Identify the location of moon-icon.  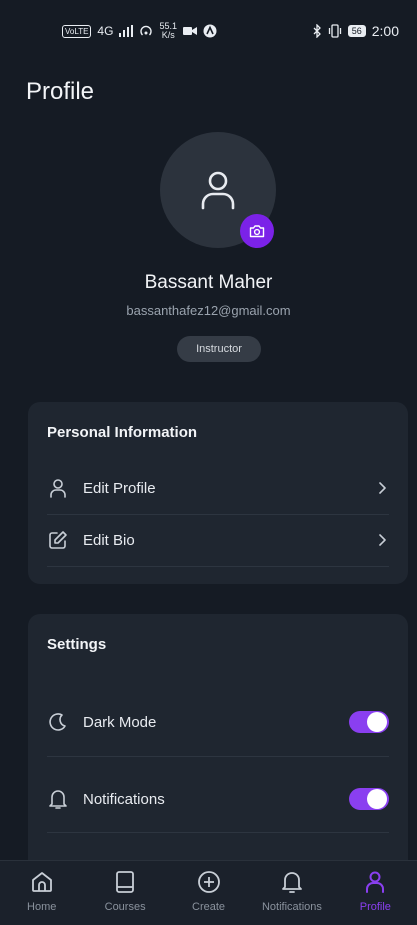
(58, 722).